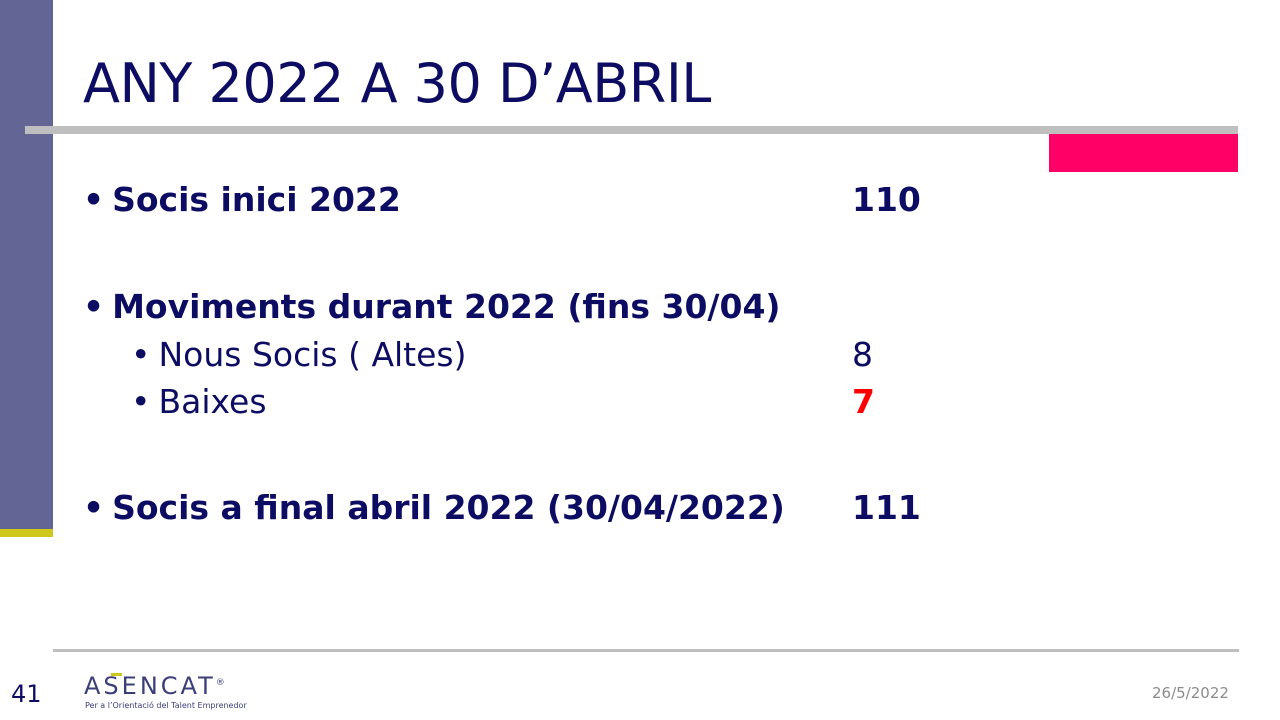 The image size is (1280, 720). I want to click on list-item-socis-final: • Socis a final abril 2022 (30/04/2022), so click(434, 507).